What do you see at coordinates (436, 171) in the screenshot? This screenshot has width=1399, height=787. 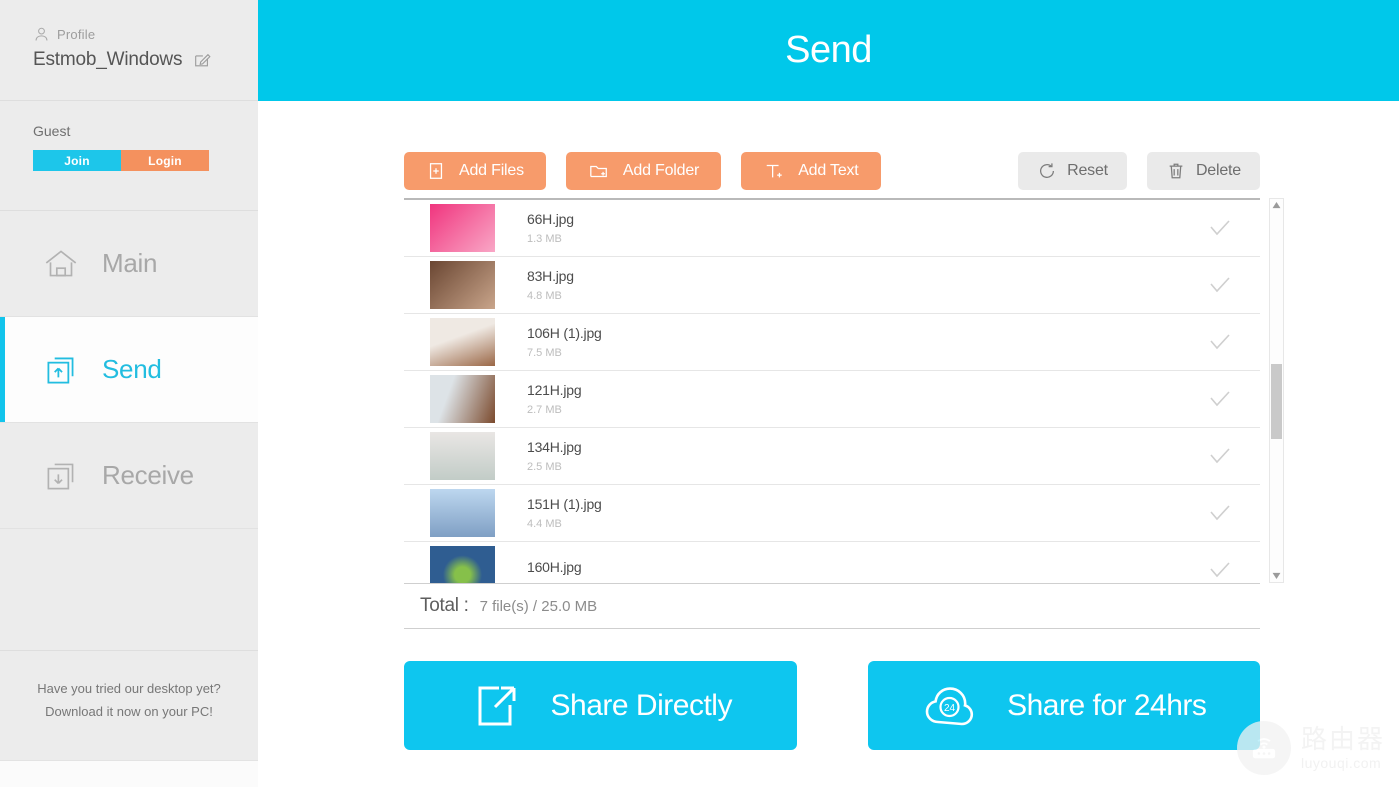 I see `file-plus-icon` at bounding box center [436, 171].